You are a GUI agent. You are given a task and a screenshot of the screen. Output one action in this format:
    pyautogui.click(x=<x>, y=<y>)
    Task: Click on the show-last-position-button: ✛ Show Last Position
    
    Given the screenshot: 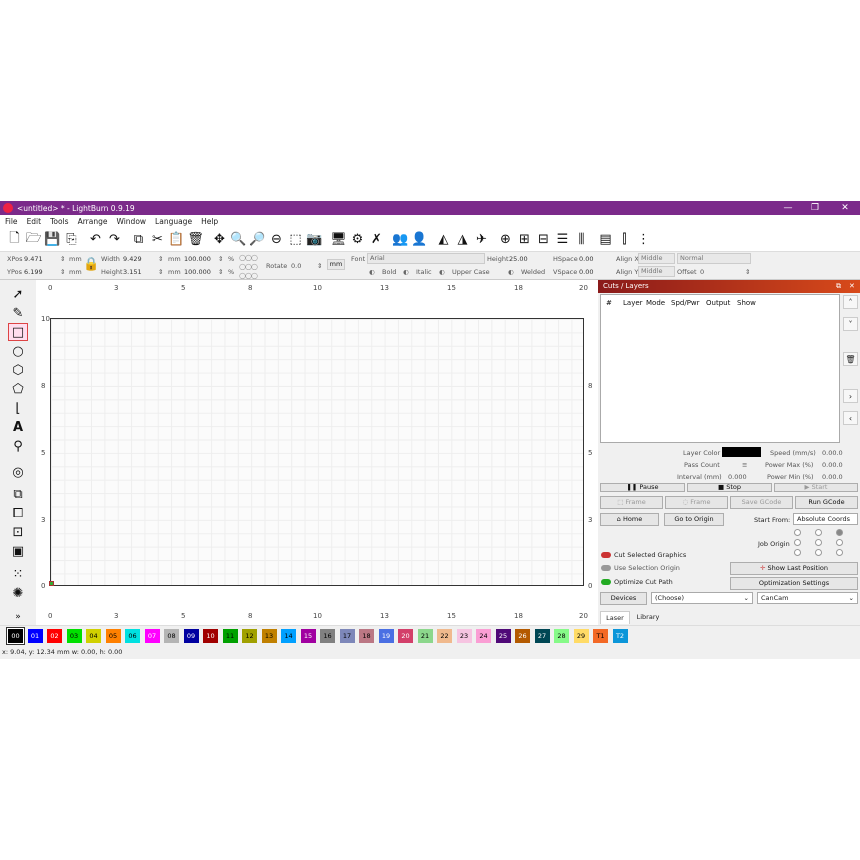 What is the action you would take?
    pyautogui.click(x=794, y=568)
    